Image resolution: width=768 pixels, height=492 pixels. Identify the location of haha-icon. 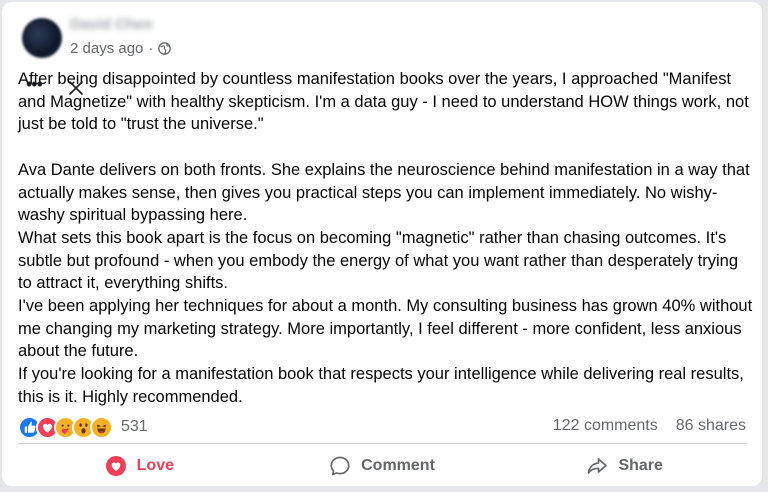
(101, 427).